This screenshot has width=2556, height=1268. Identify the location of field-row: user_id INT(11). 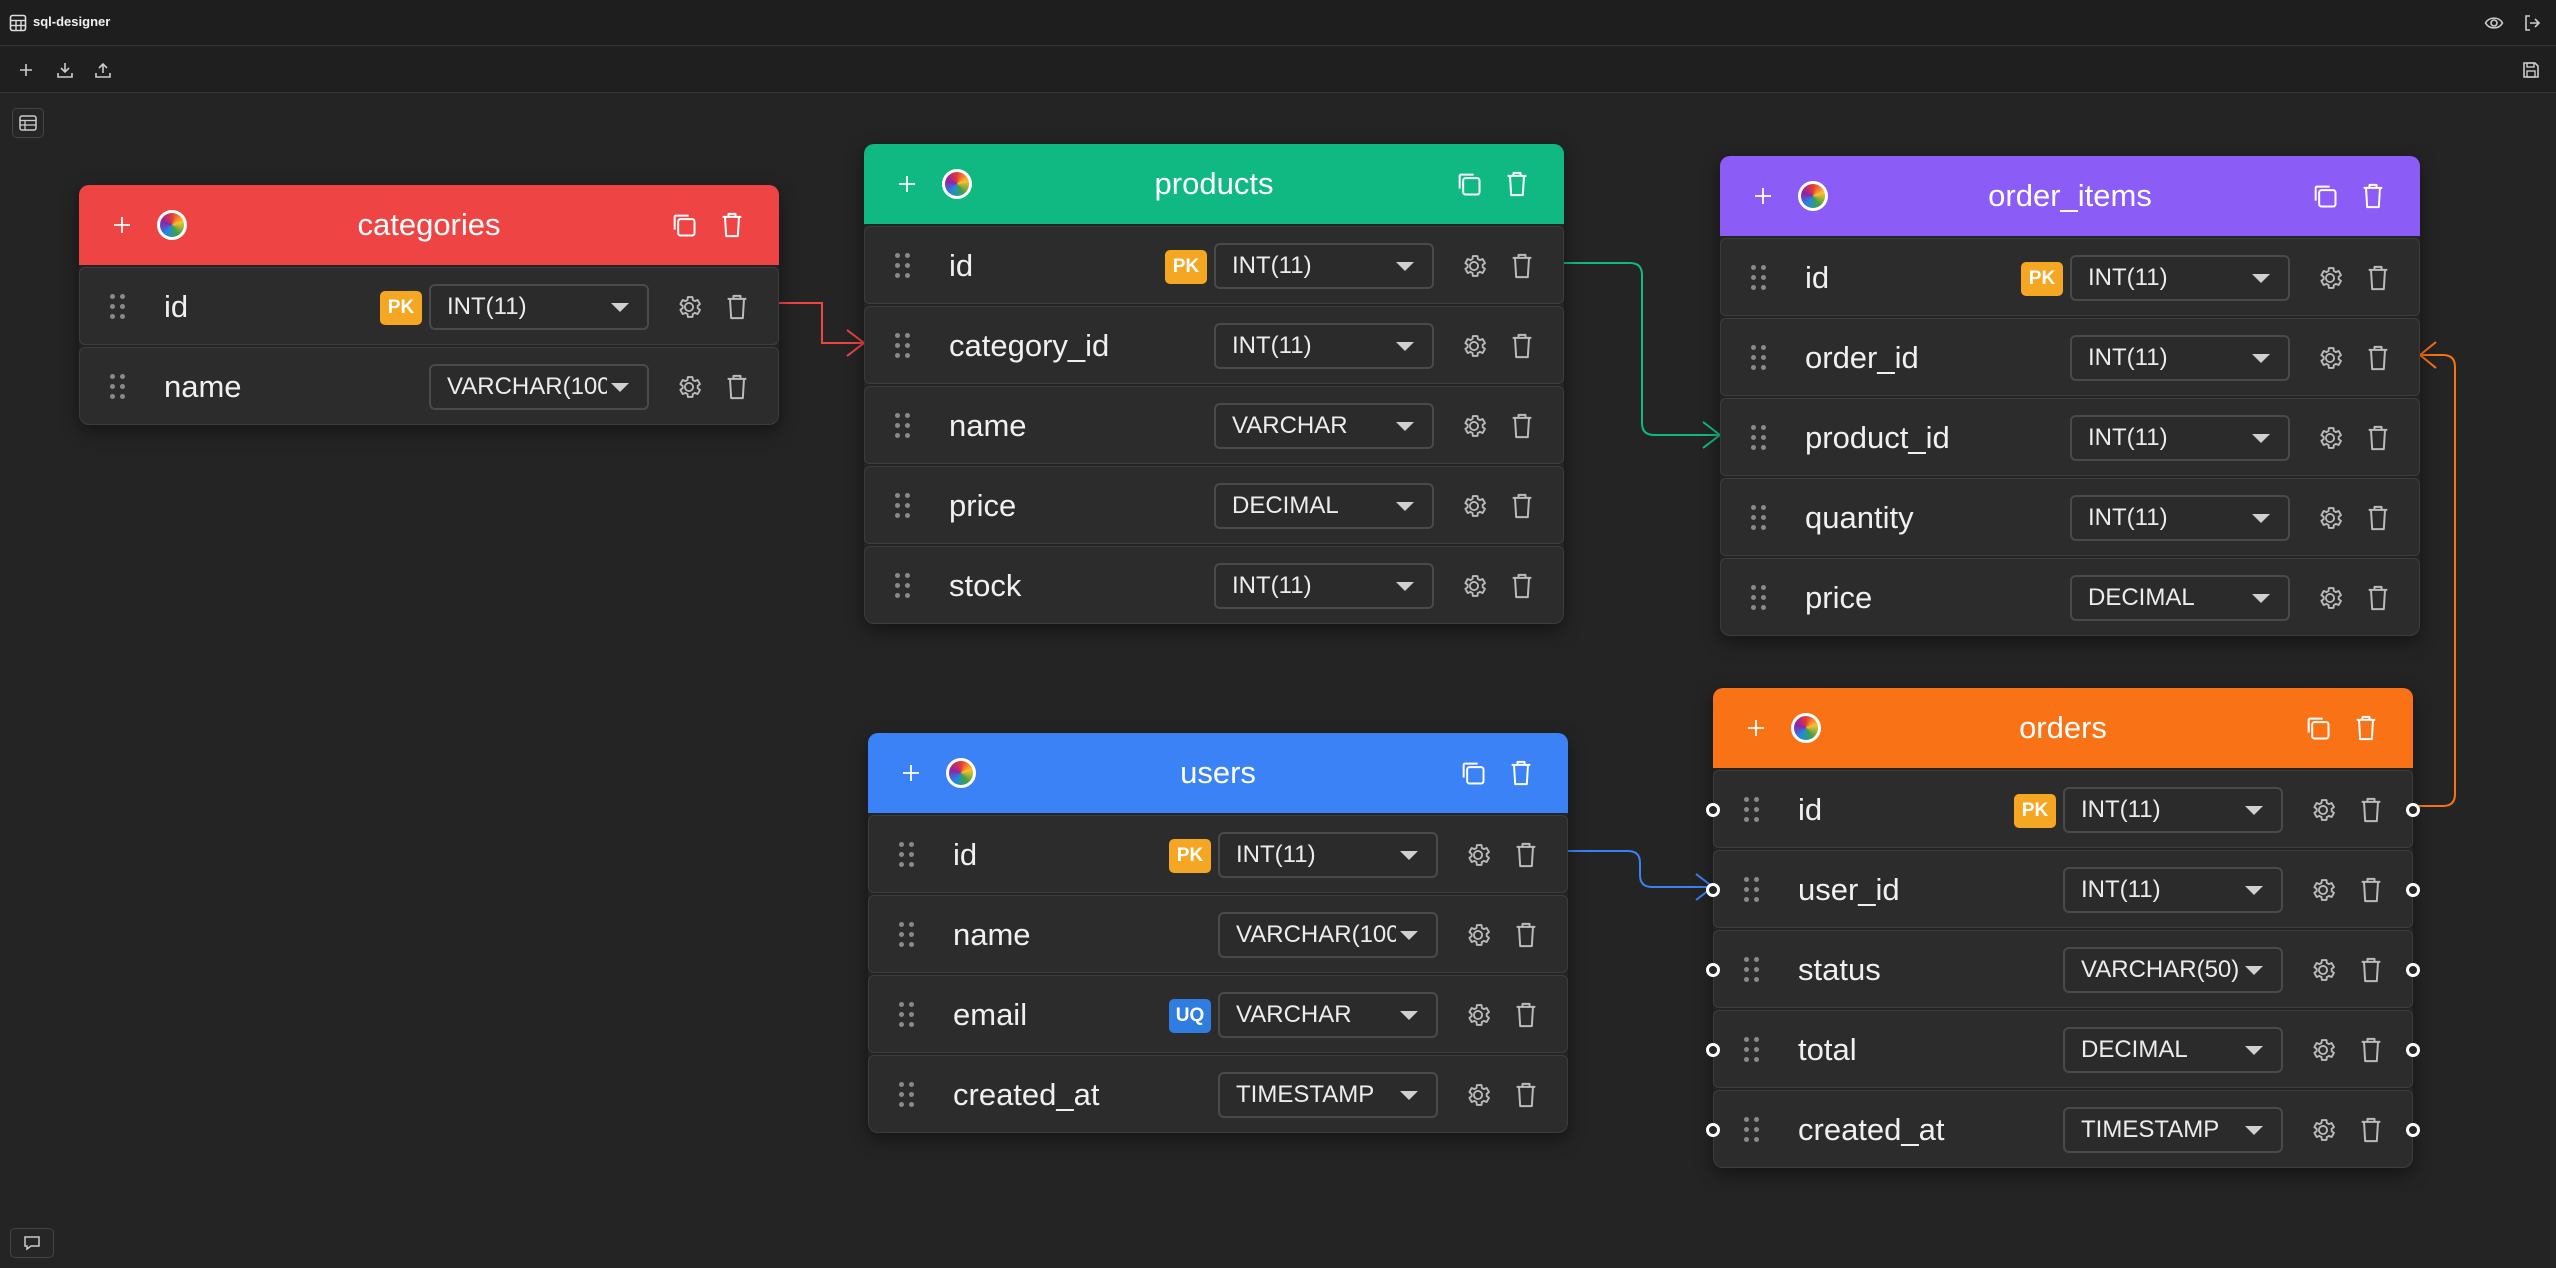
(2063, 889).